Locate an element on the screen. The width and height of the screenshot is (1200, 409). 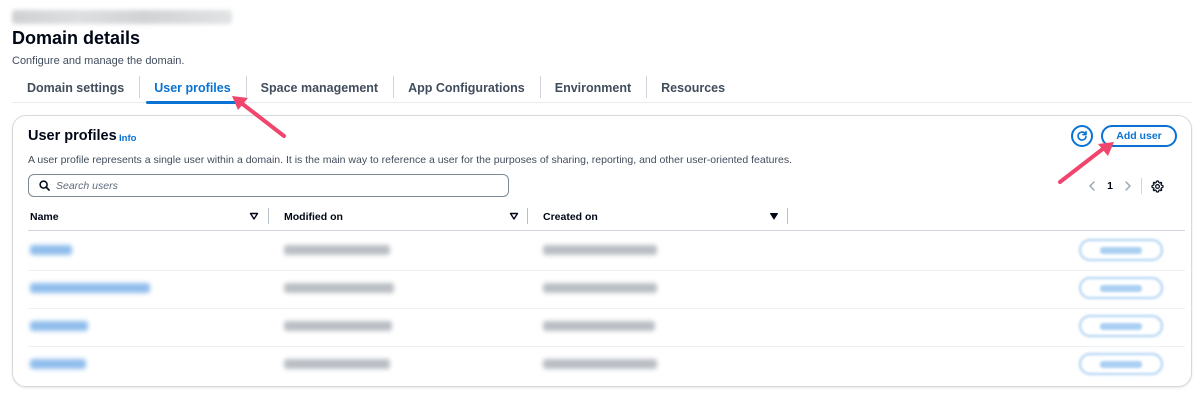
section-title: User profiles is located at coordinates (72, 136).